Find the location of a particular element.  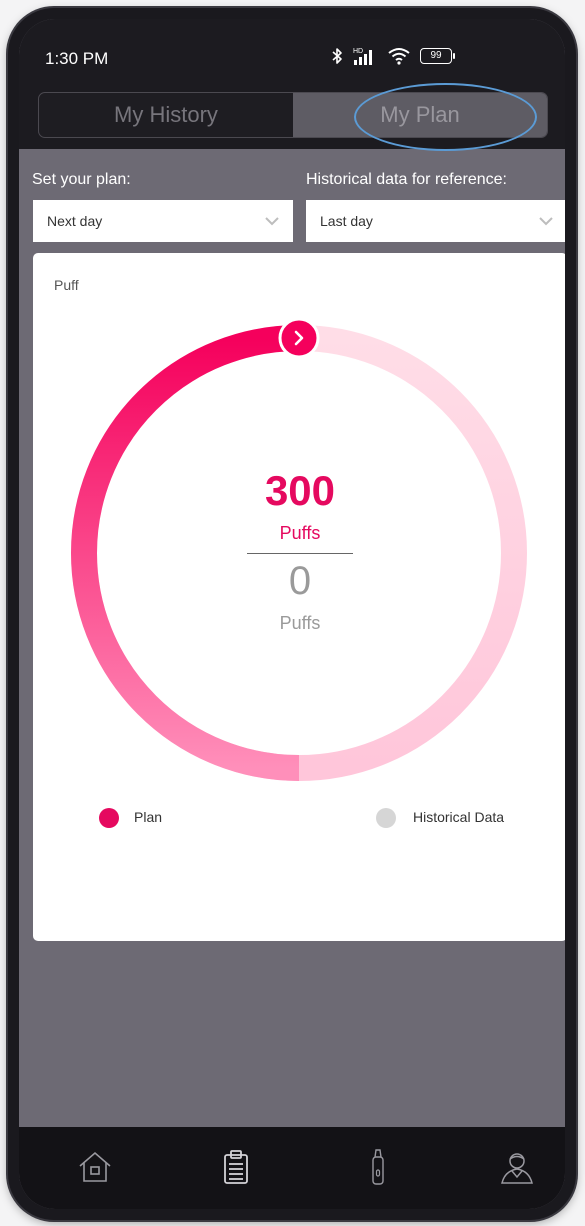

wifi-icon is located at coordinates (399, 56).